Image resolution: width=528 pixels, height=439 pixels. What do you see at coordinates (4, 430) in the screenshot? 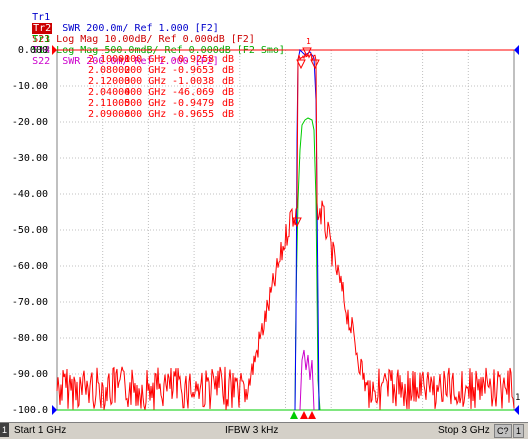
I see `channel-number: 1` at bounding box center [4, 430].